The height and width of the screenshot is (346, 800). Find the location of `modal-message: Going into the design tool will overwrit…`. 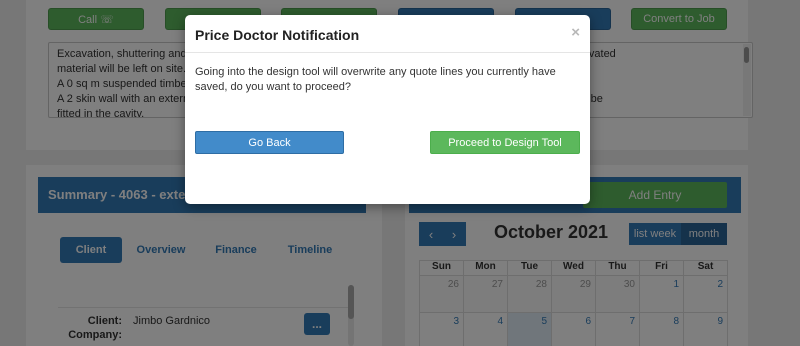

modal-message: Going into the design tool will overwrit… is located at coordinates (375, 79).